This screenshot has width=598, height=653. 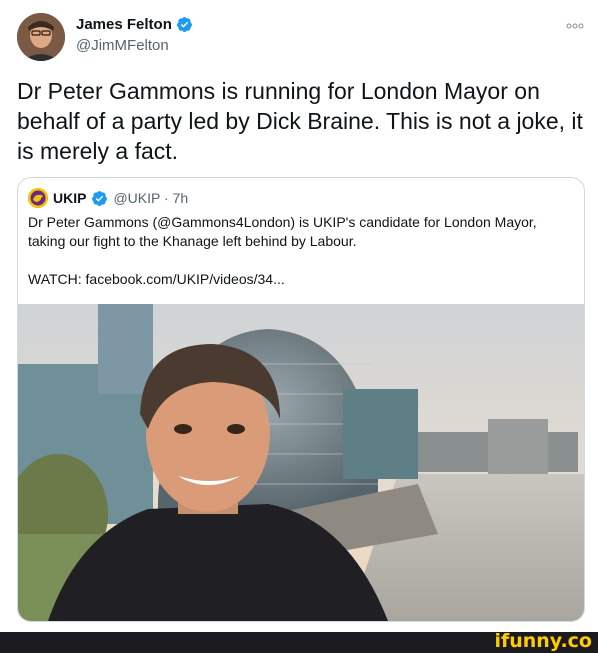 I want to click on watermark-bar: ifunny.co, so click(x=299, y=641).